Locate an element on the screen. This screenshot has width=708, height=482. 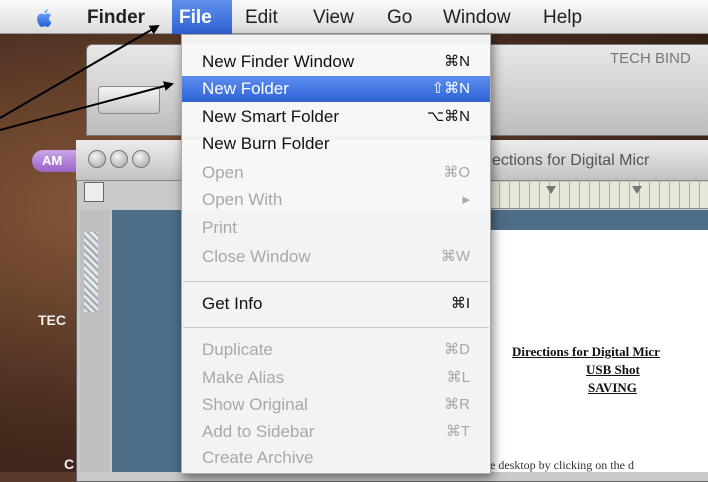
annotation-arrows is located at coordinates (87, 77).